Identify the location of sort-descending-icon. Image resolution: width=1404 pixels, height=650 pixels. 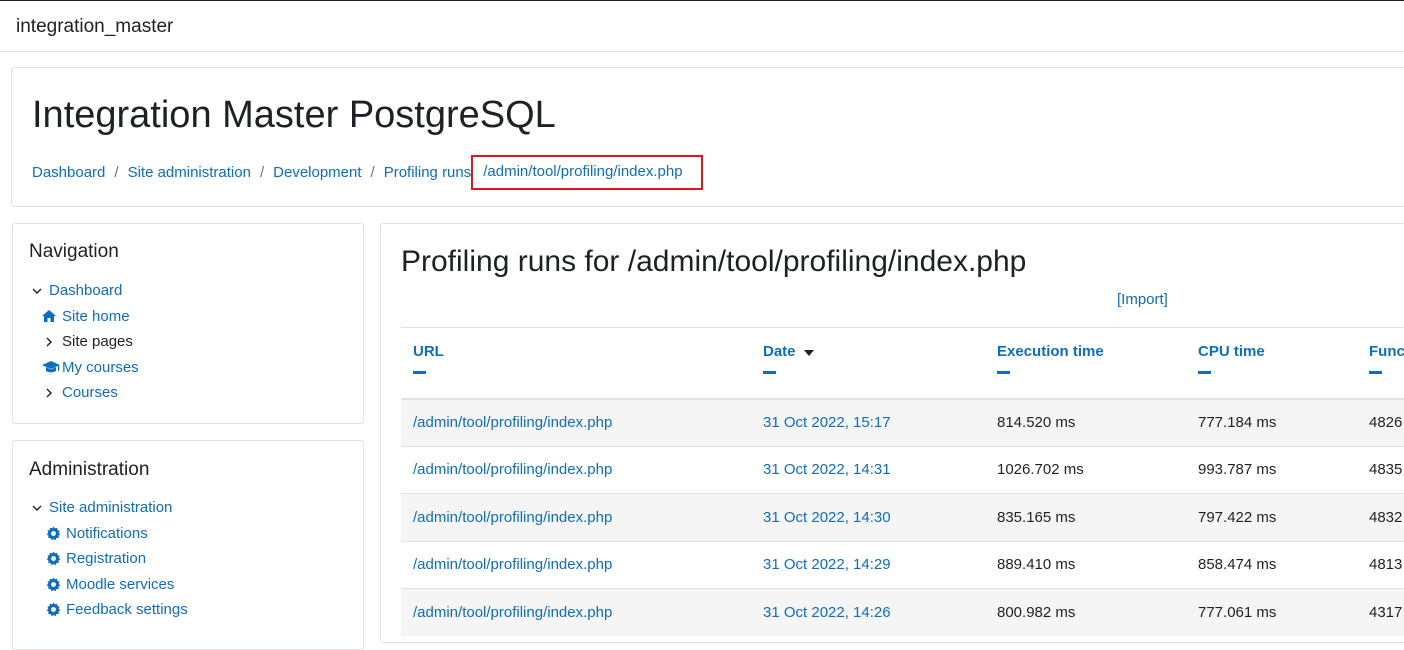
(808, 351).